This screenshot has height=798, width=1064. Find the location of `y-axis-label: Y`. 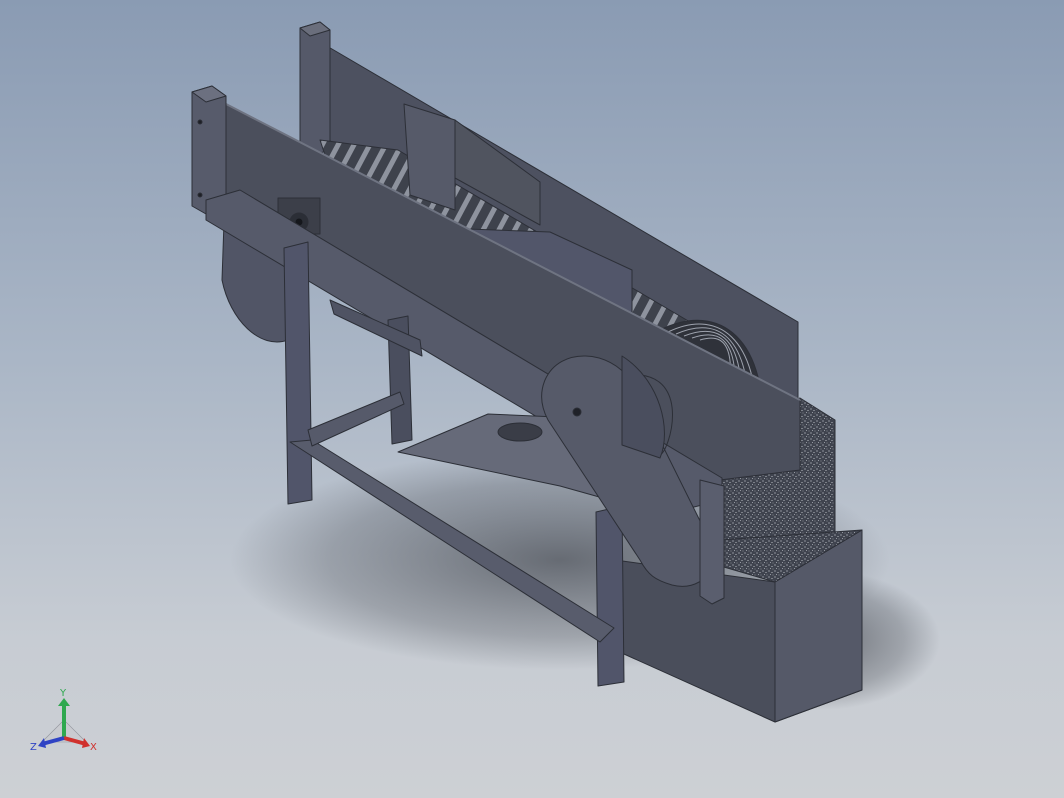

y-axis-label: Y is located at coordinates (63, 693).